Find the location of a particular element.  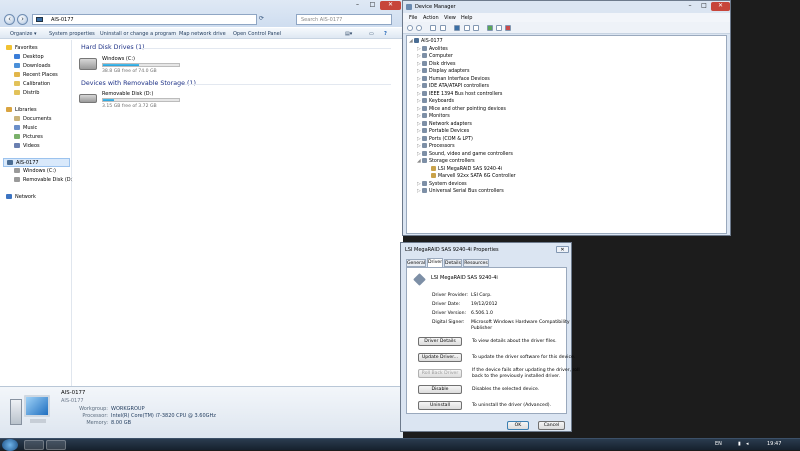

taskbar-explorer-button is located at coordinates (34, 445).